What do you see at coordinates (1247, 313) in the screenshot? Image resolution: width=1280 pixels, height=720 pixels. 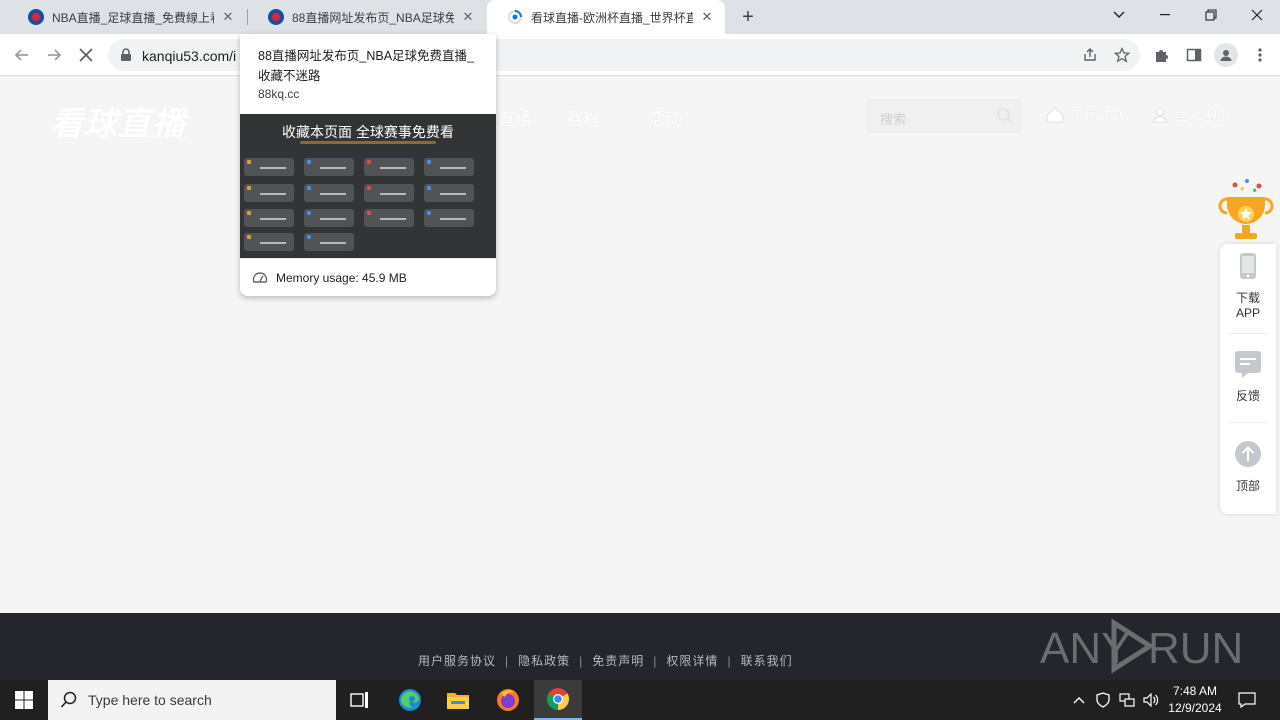 I see `side-download-line2: APP` at bounding box center [1247, 313].